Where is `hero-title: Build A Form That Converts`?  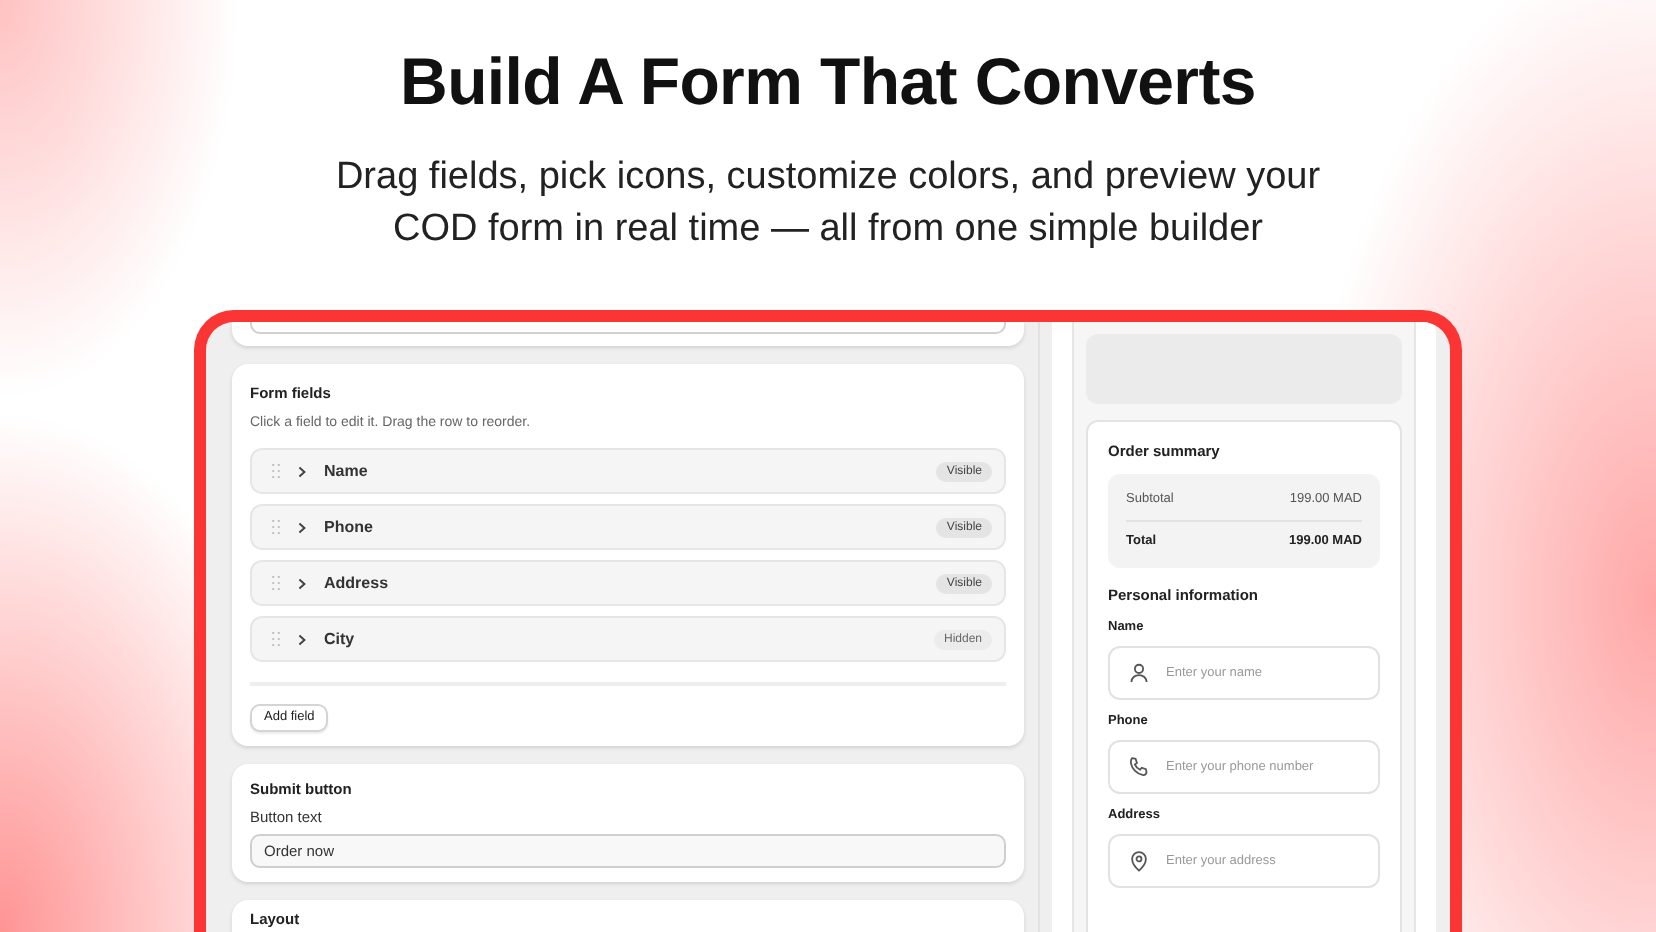
hero-title: Build A Form That Converts is located at coordinates (828, 82).